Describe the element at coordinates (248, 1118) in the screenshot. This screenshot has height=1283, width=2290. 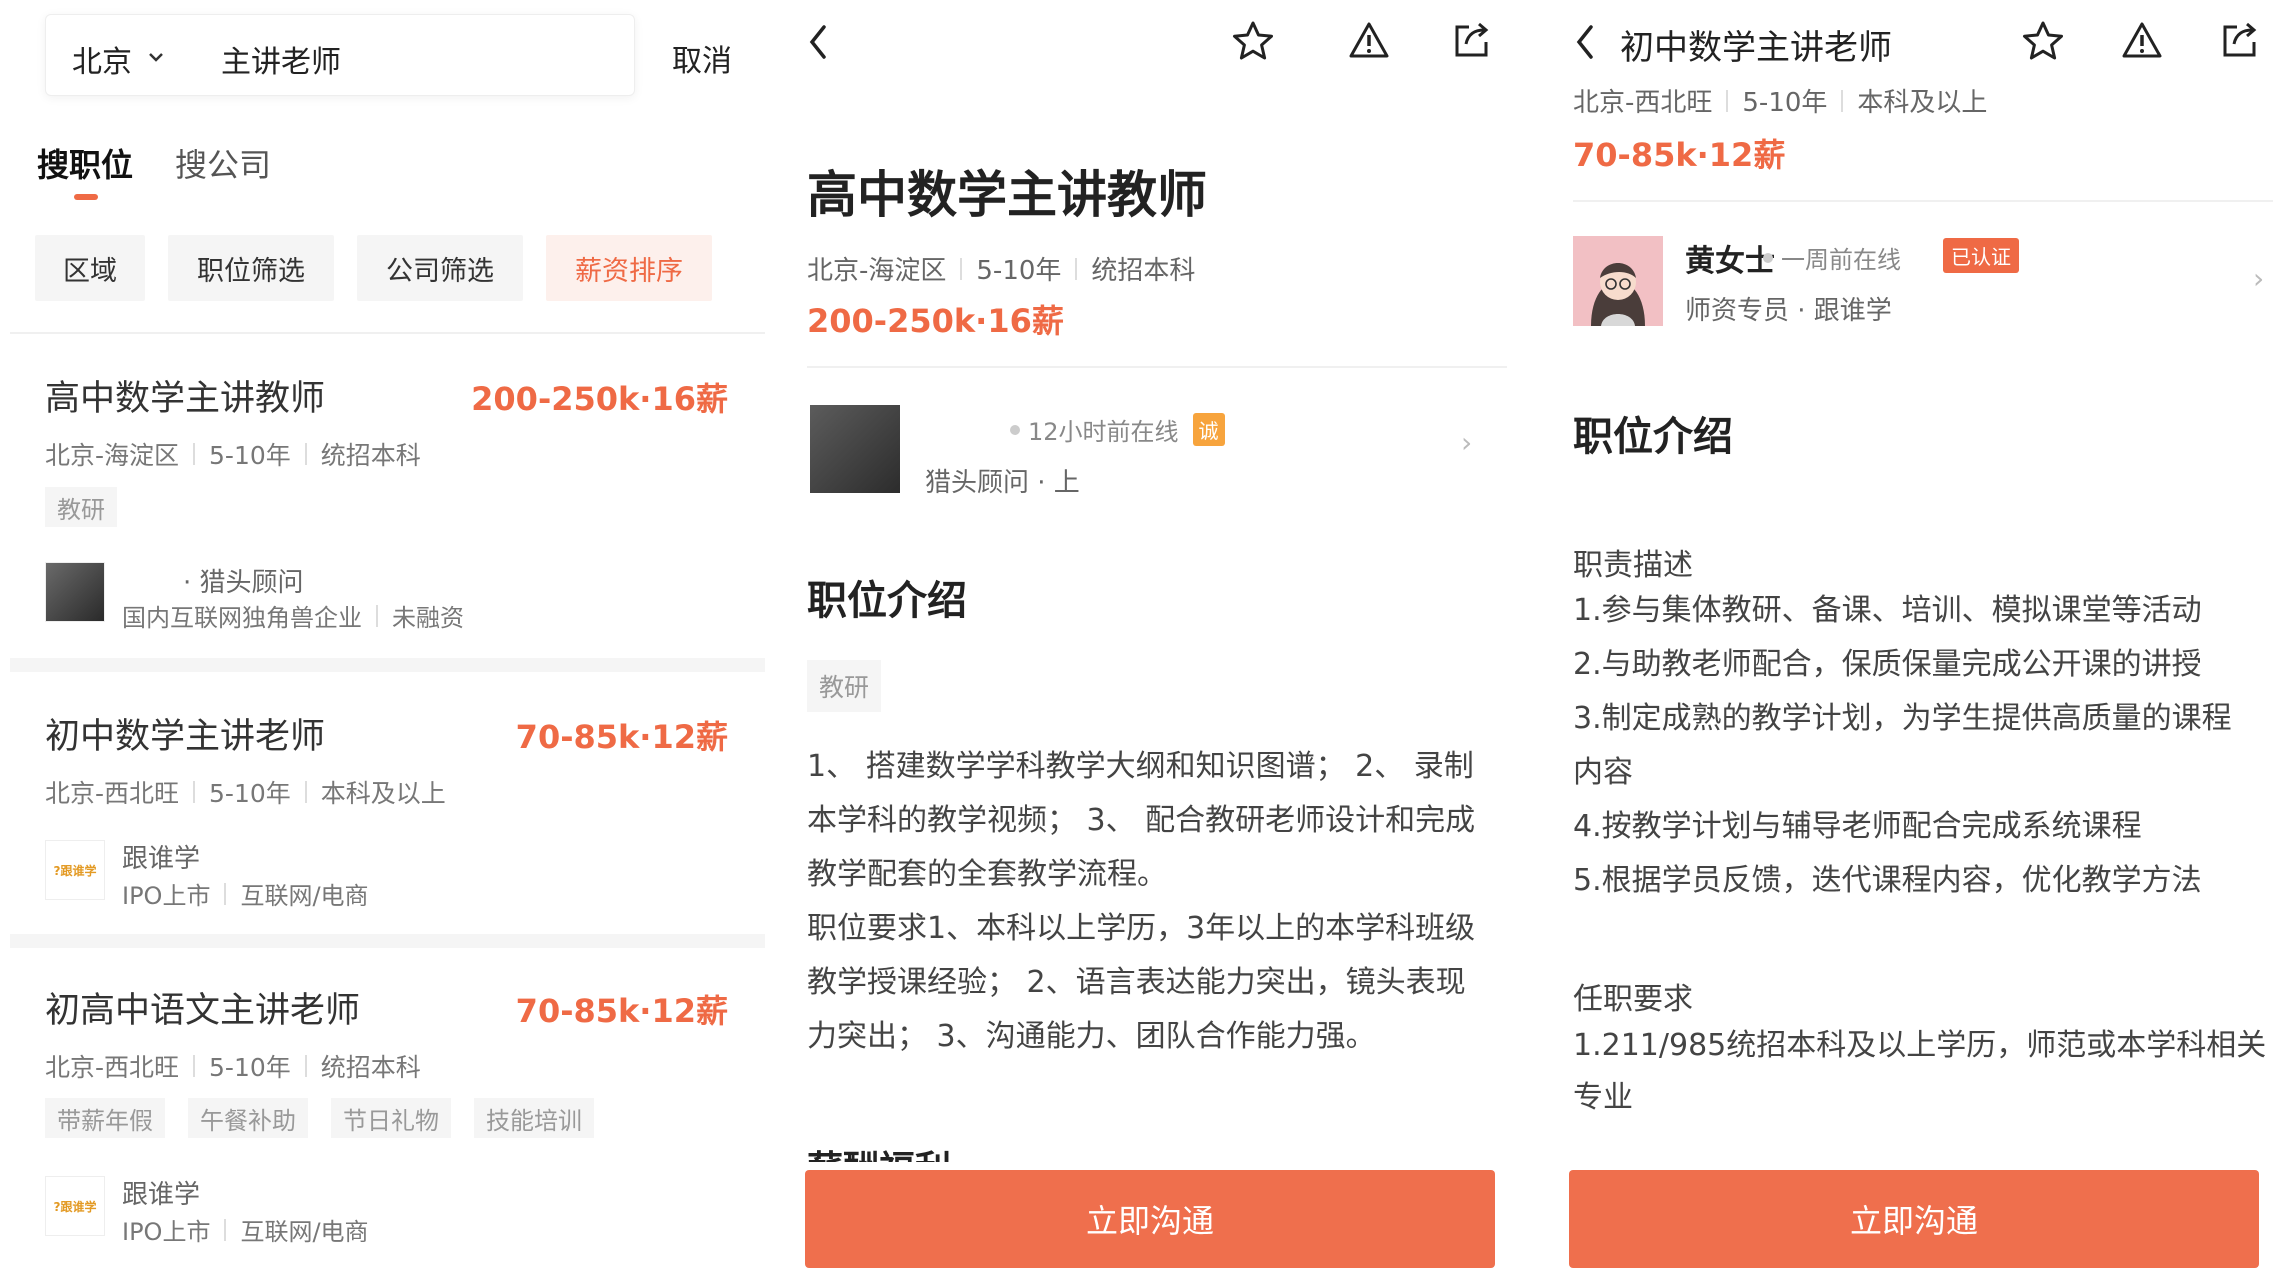
I see `benefit-tag: 午餐补助` at that location.